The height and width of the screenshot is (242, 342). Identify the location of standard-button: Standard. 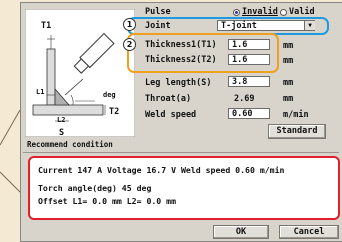
(297, 131).